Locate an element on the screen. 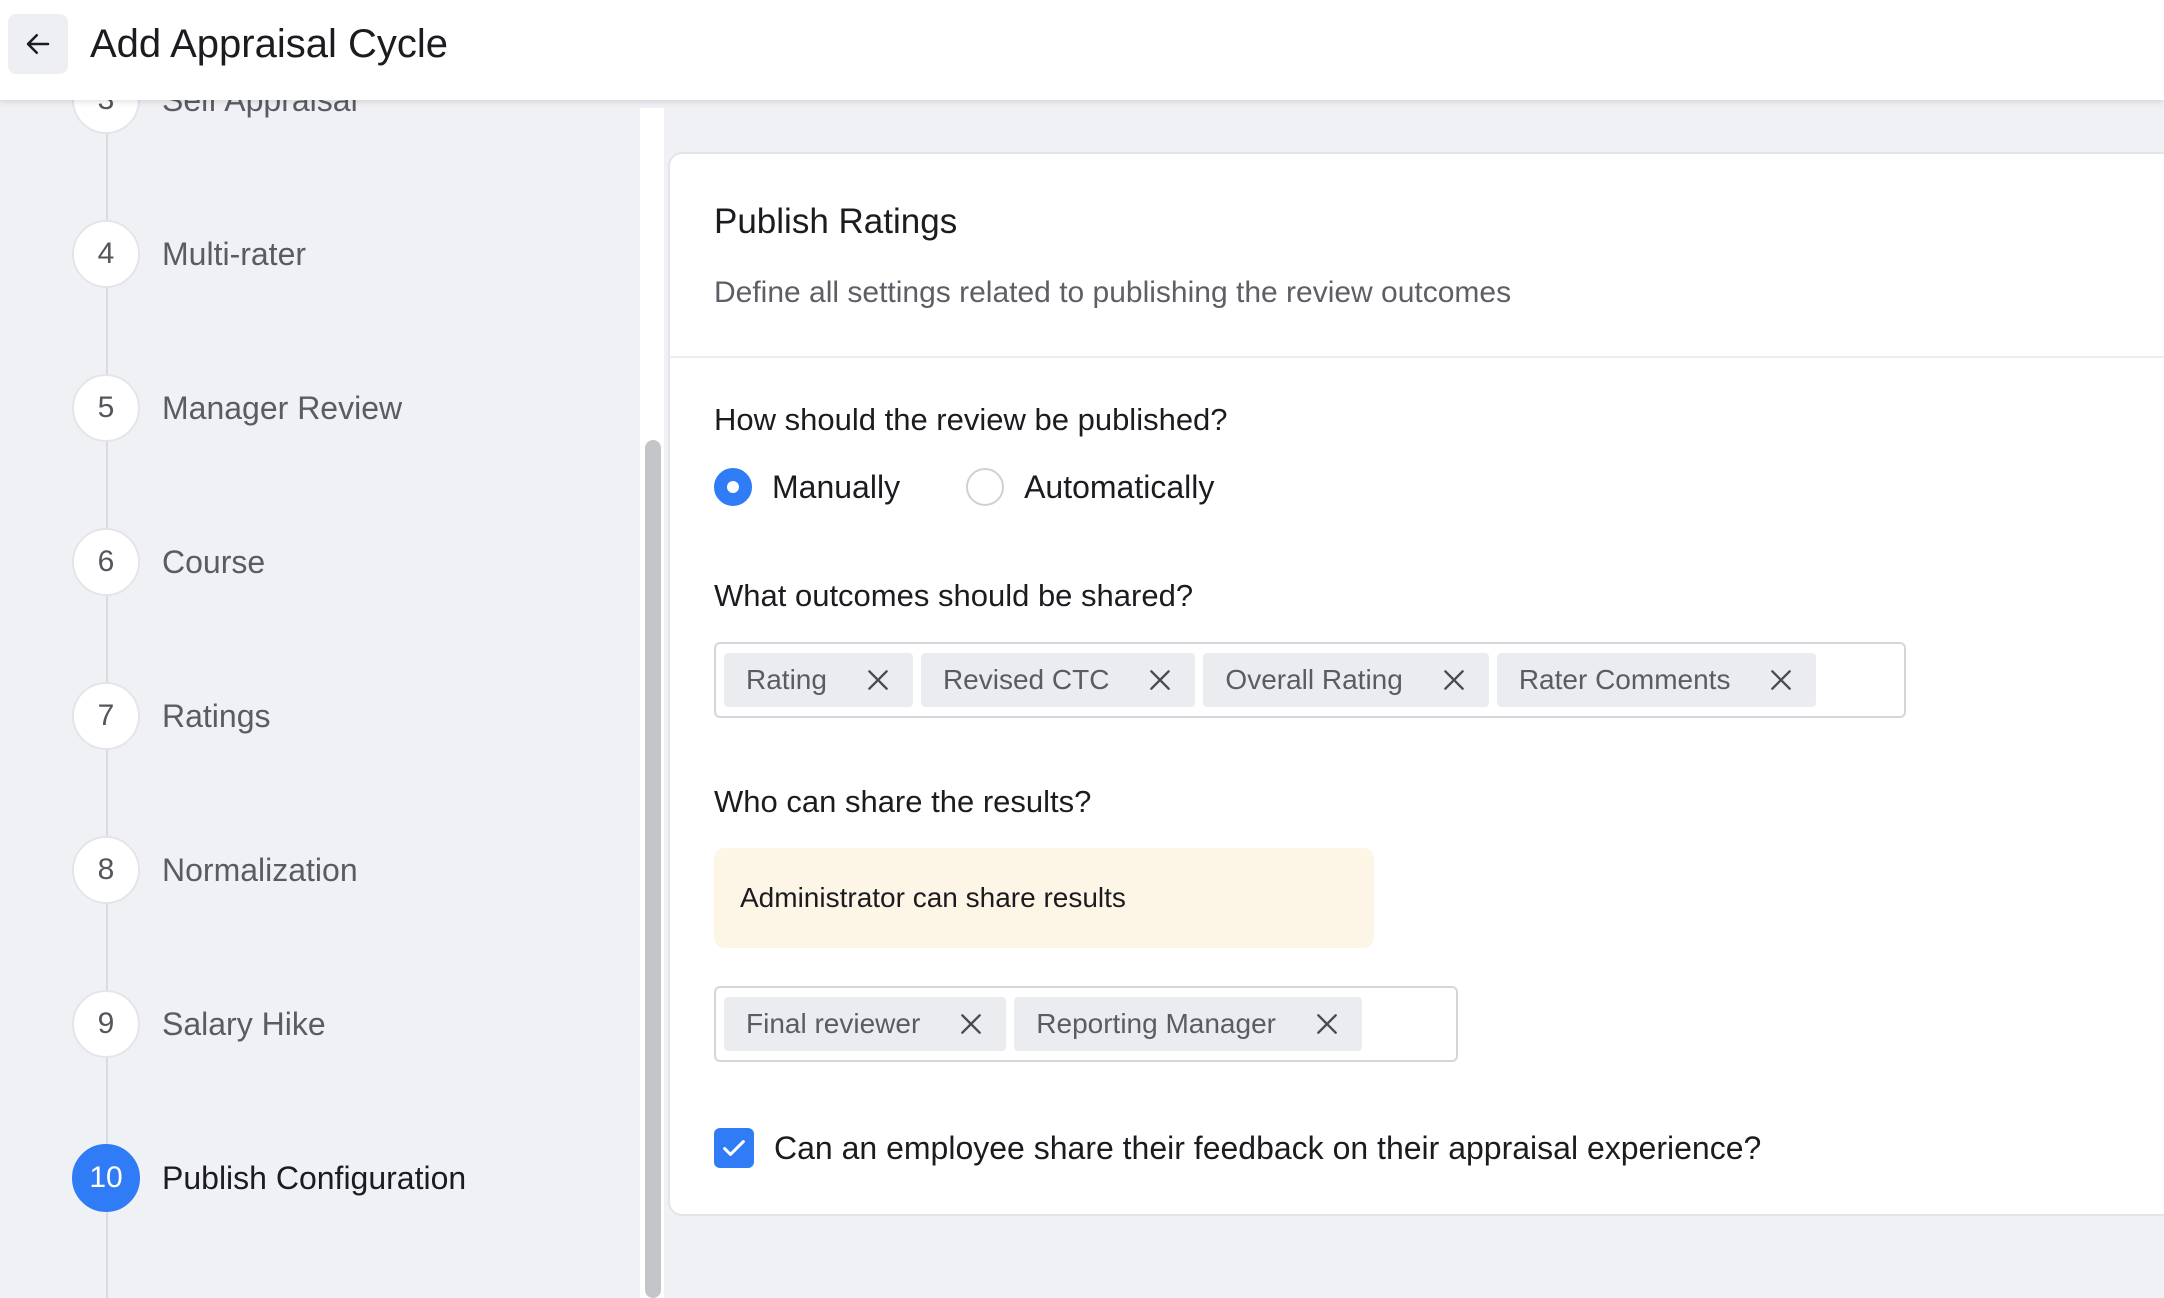 This screenshot has width=2164, height=1298. step-self-appraisal: 3 Self Appraisal is located at coordinates (215, 117).